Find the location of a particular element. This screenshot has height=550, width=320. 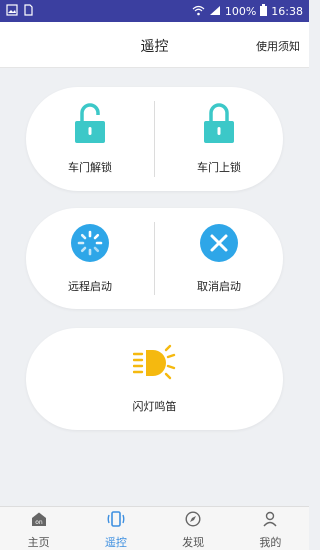

status-bar: 100% 16:38 is located at coordinates (154, 11).